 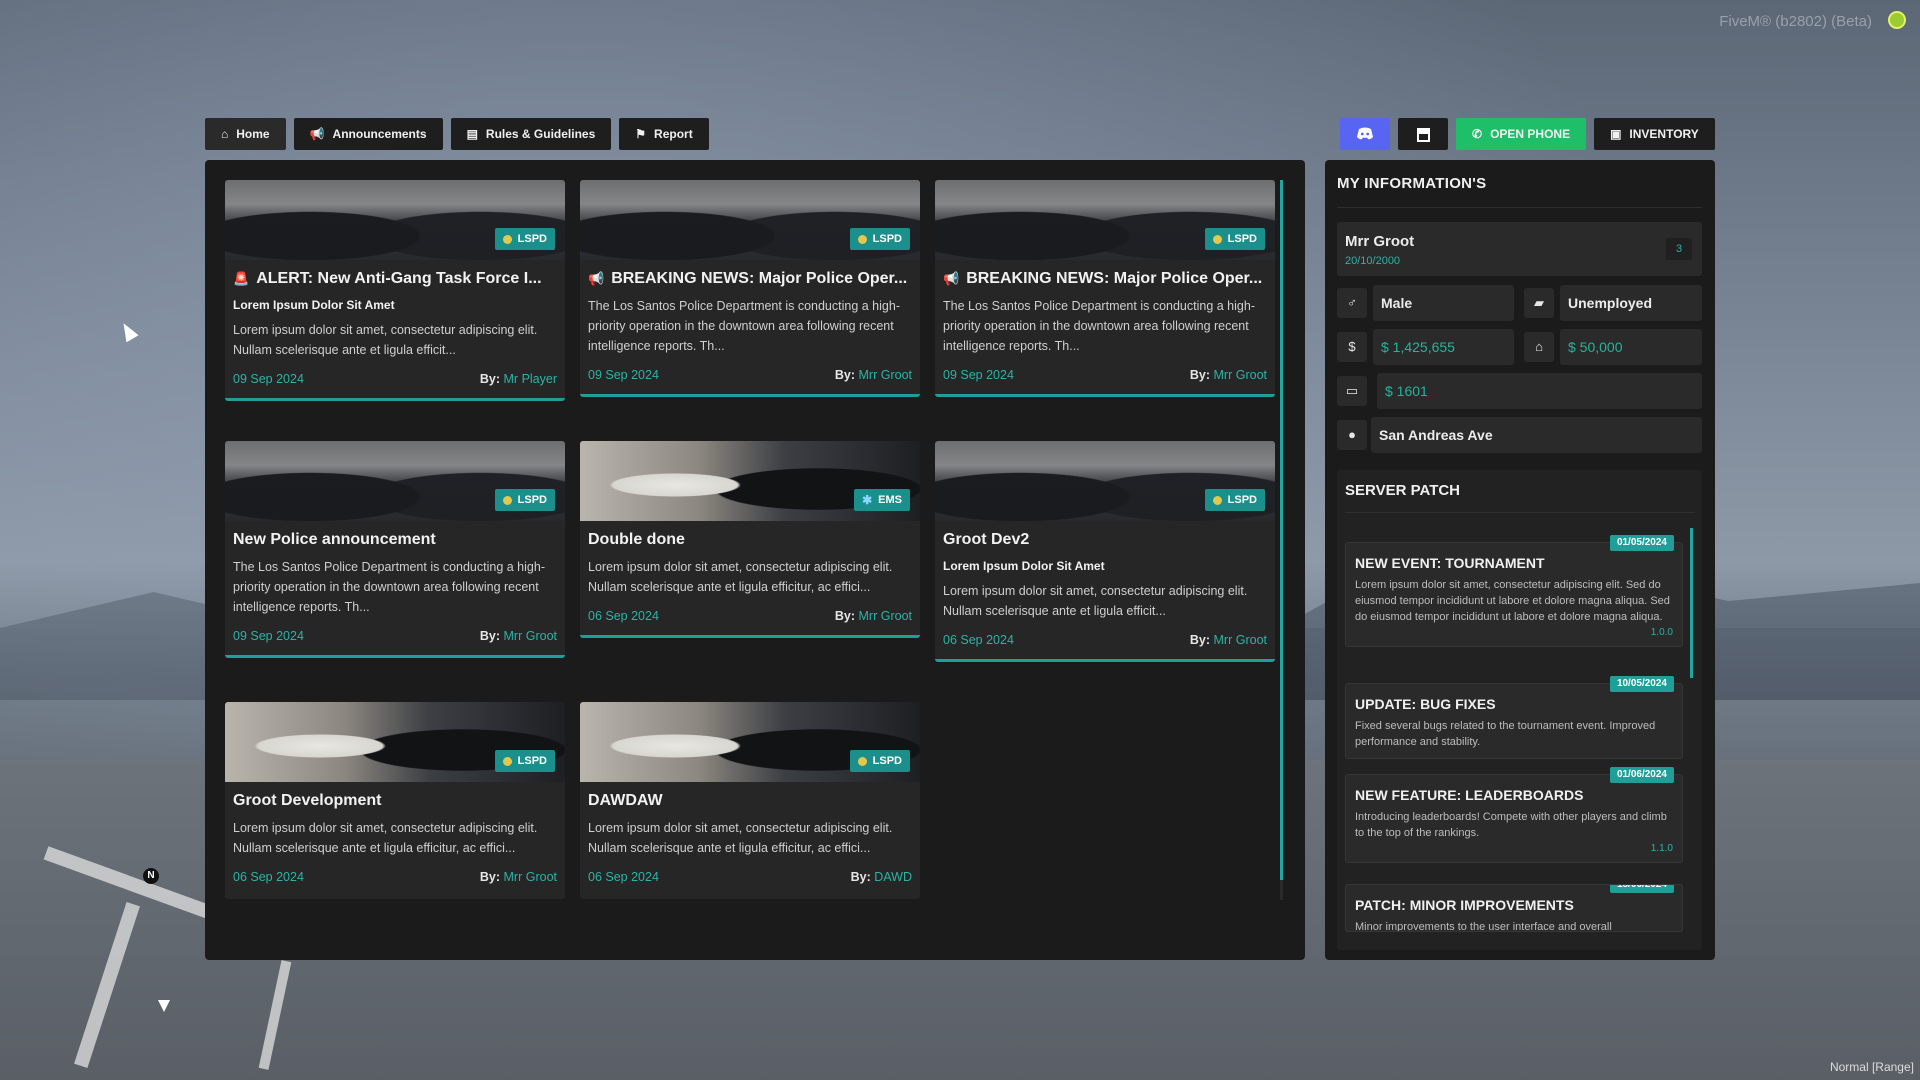 I want to click on my-information-title: MY INFORMATION'S, so click(x=1412, y=183).